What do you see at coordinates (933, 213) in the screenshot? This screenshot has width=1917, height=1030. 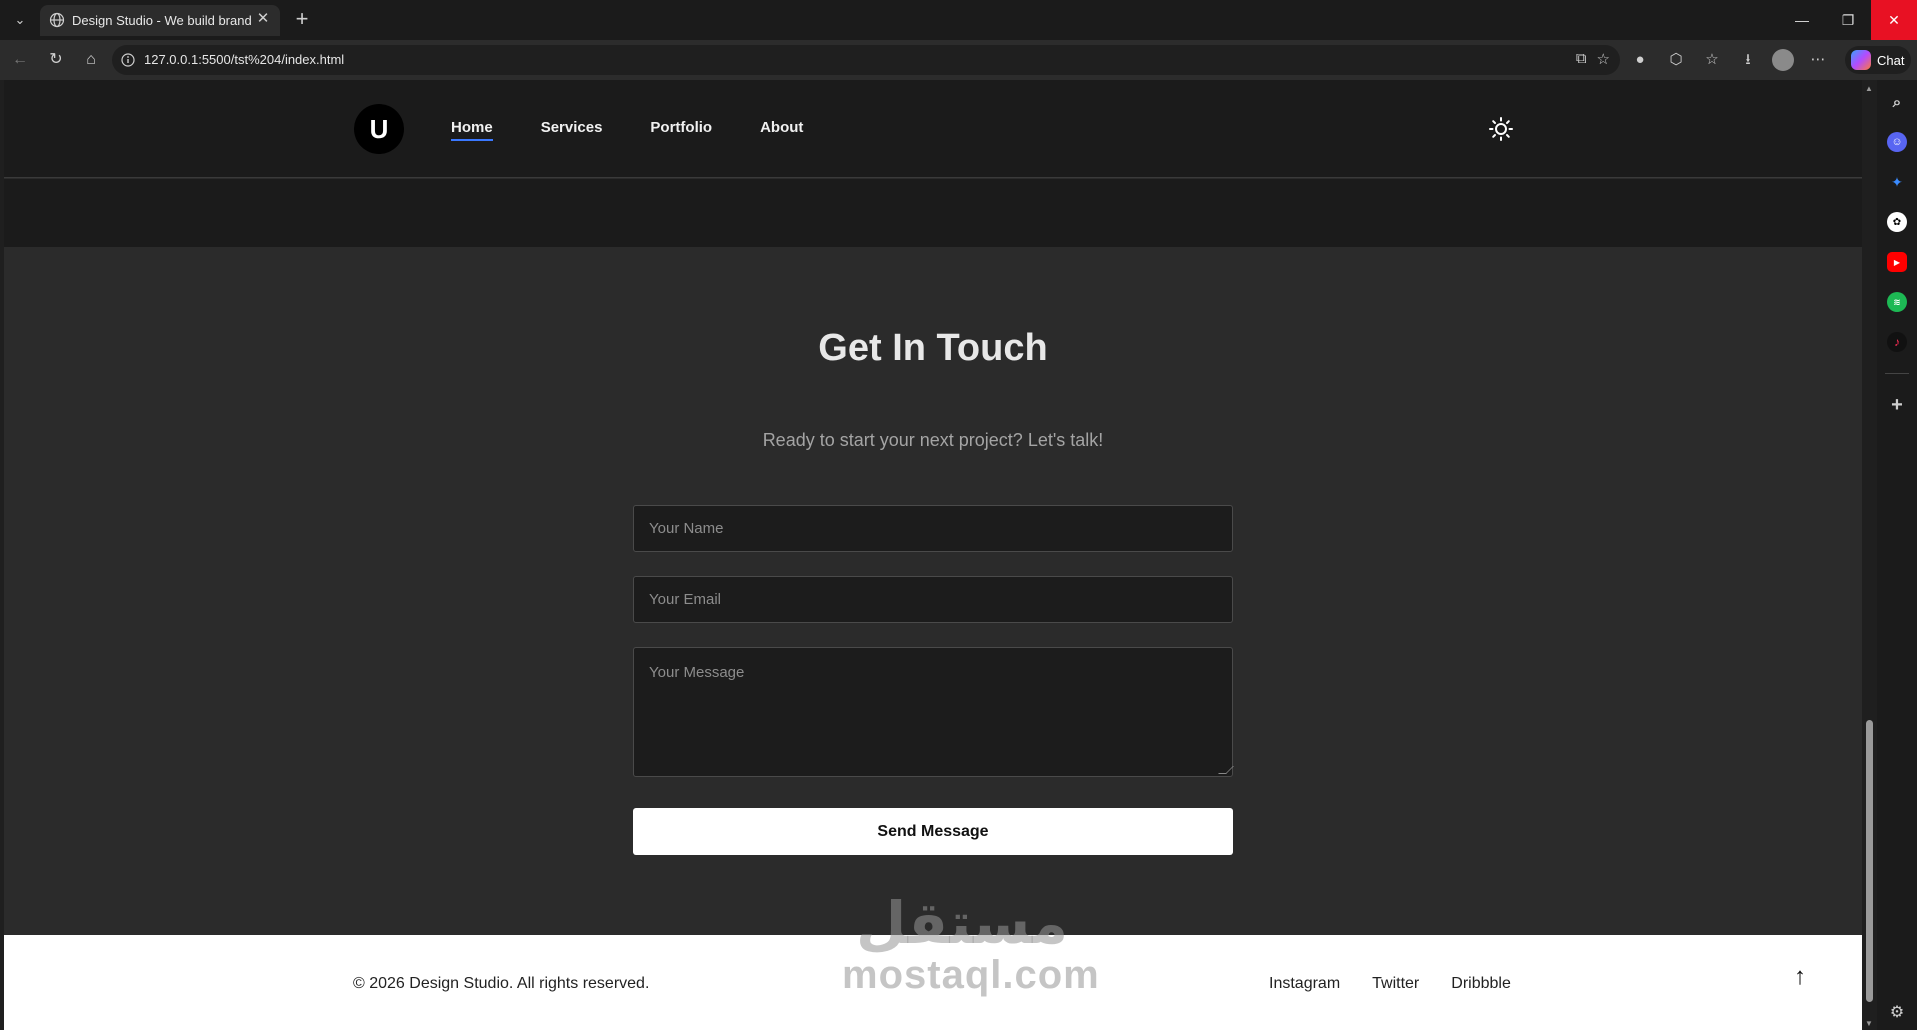 I see `hero-section-bottom` at bounding box center [933, 213].